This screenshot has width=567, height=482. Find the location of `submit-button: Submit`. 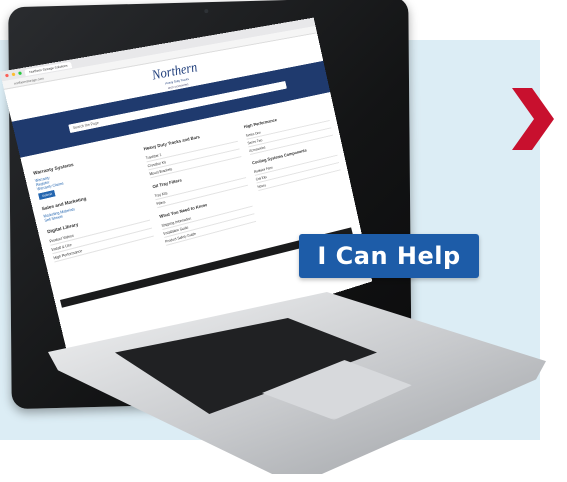

submit-button: Submit is located at coordinates (47, 194).